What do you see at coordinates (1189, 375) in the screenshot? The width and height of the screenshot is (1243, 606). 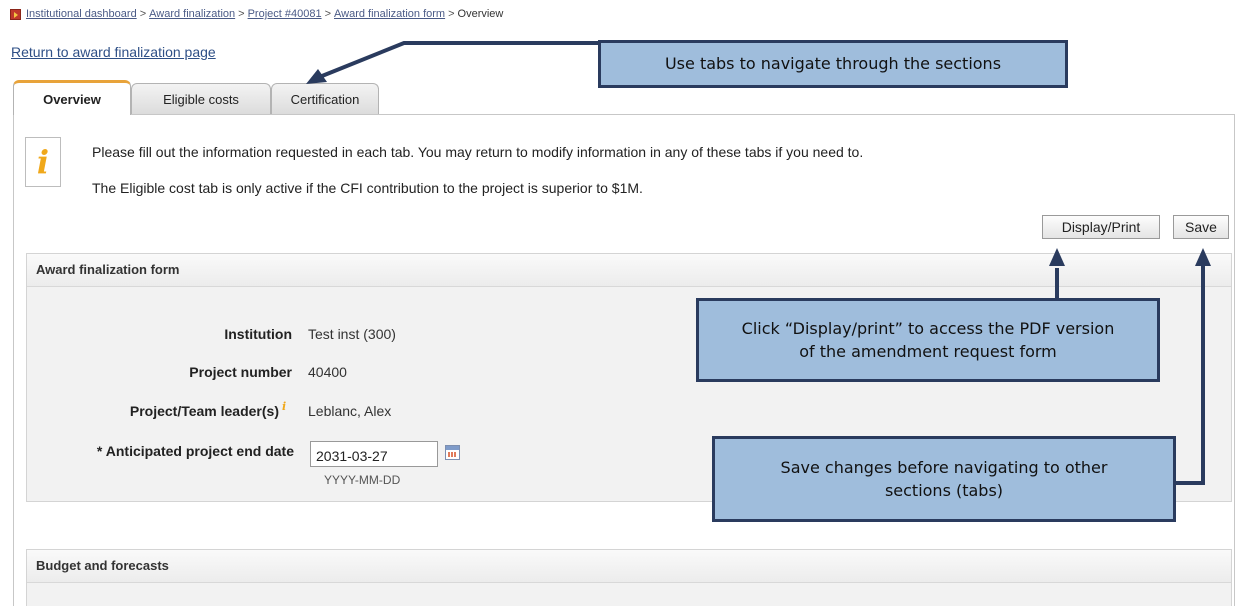 I see `save-arrow` at bounding box center [1189, 375].